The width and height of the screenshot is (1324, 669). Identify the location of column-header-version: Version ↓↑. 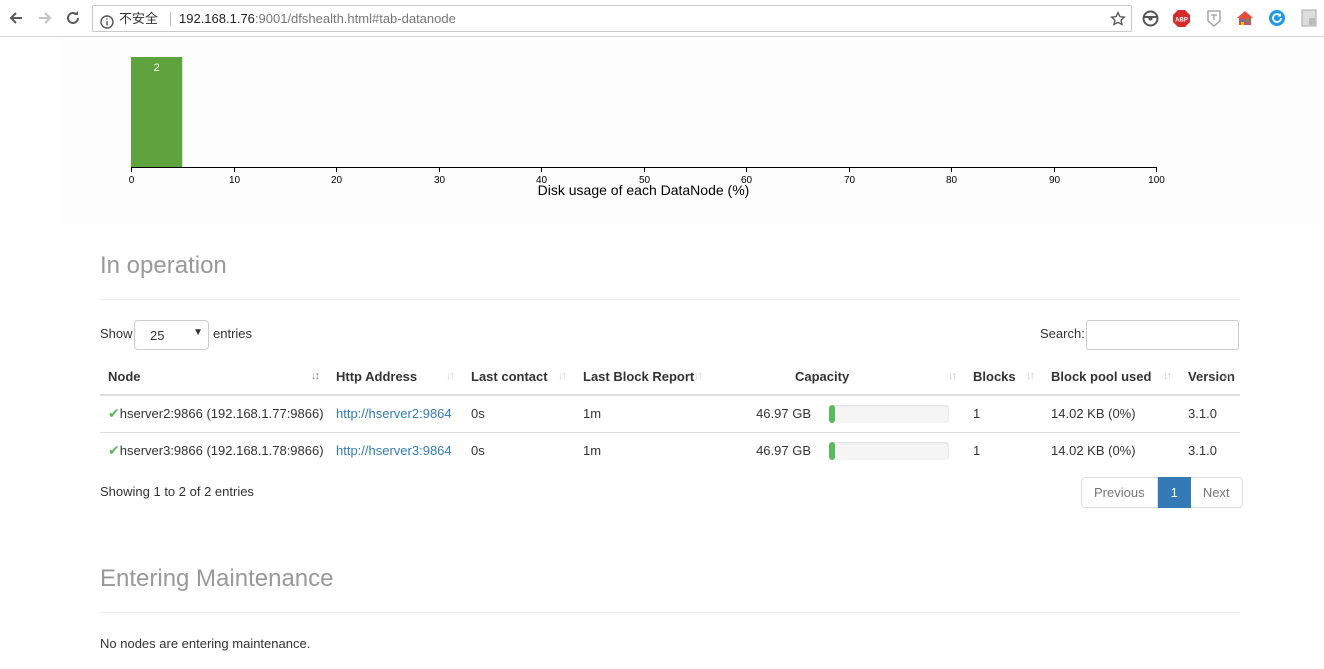
(1210, 377).